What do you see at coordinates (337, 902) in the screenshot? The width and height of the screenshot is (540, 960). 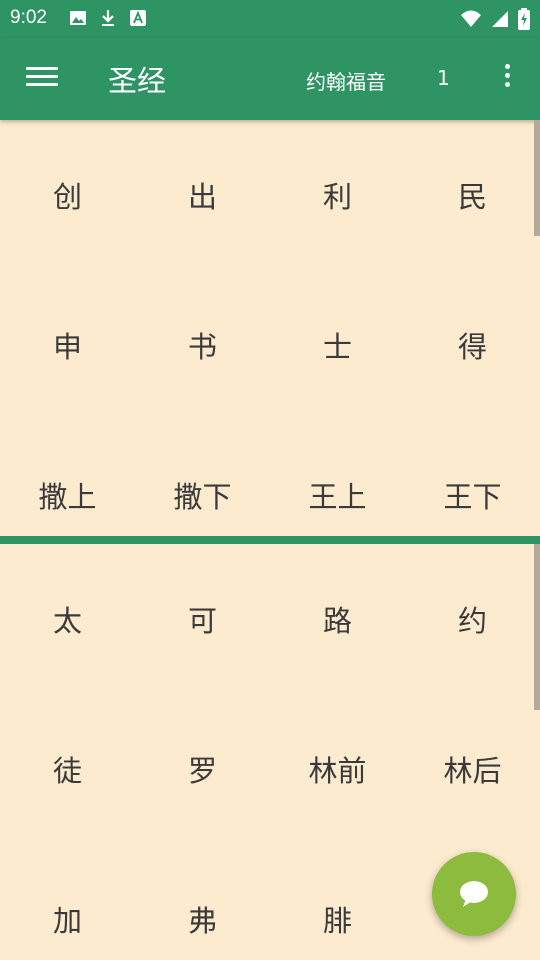 I see `nt-book-cell: 腓` at bounding box center [337, 902].